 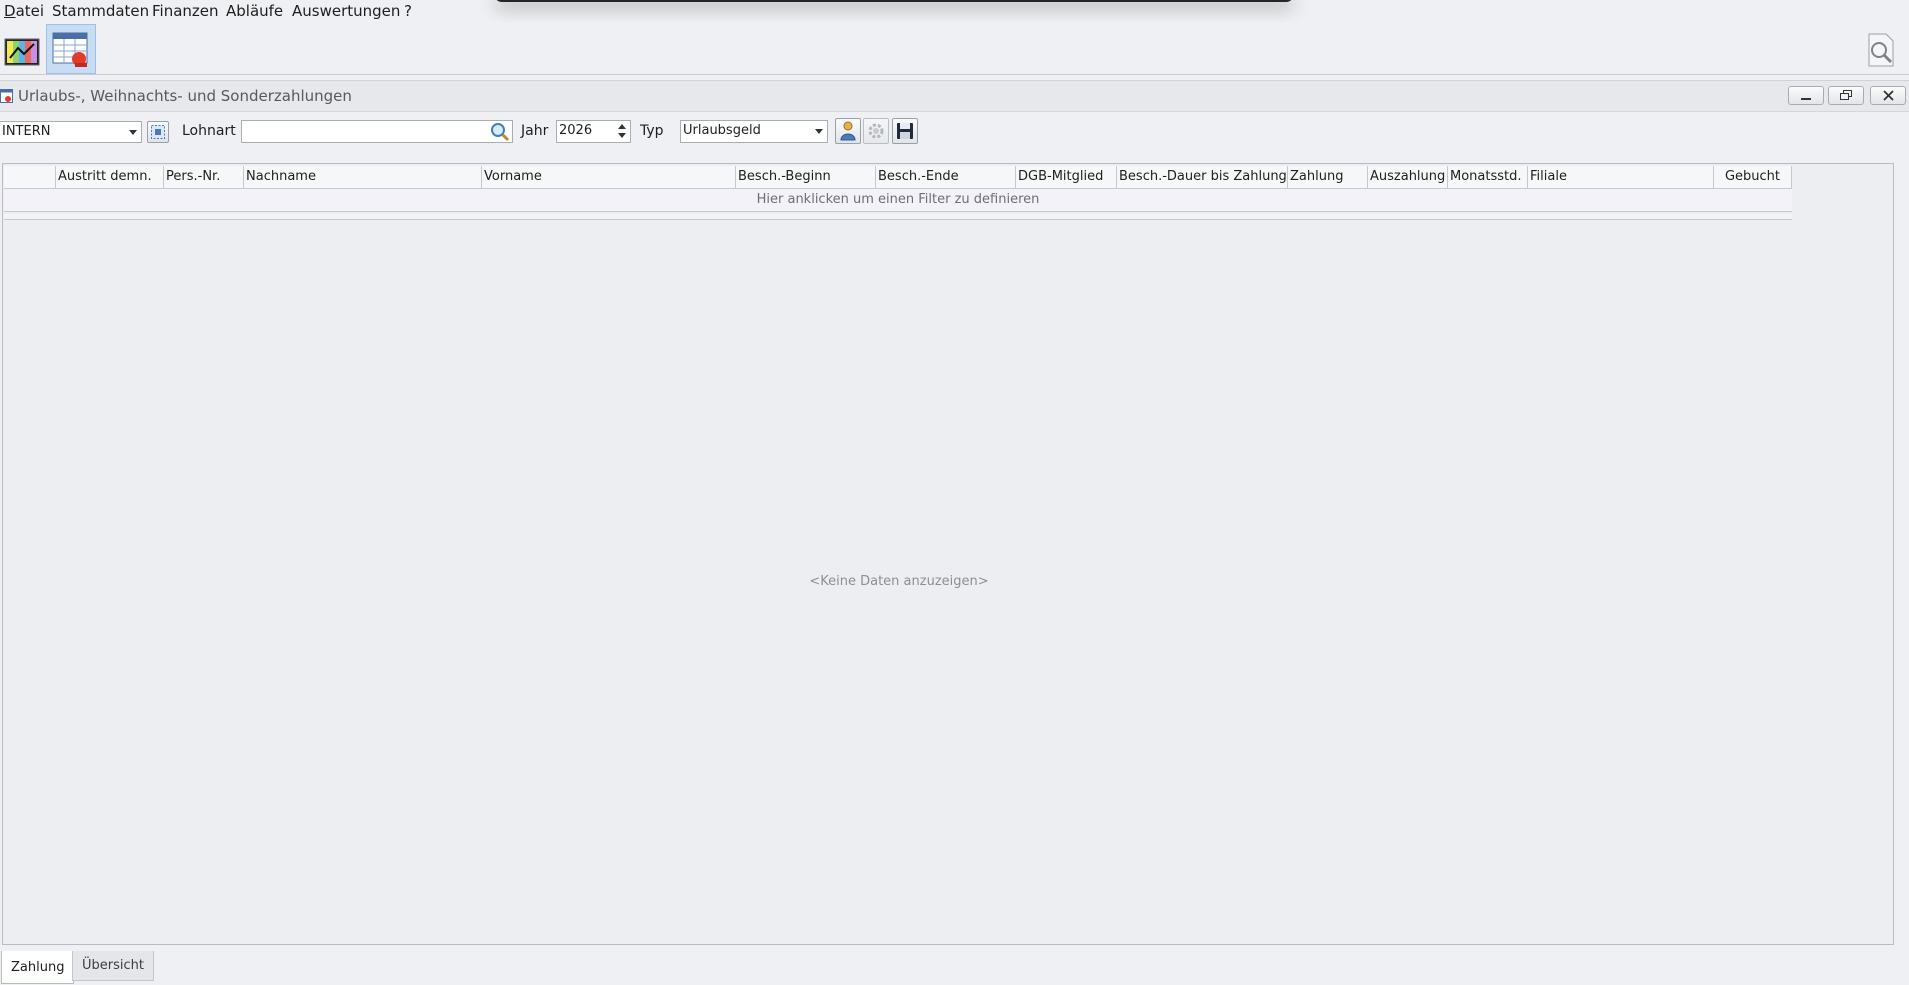 What do you see at coordinates (346, 11) in the screenshot?
I see `menu-auswertungen: Auswertungen` at bounding box center [346, 11].